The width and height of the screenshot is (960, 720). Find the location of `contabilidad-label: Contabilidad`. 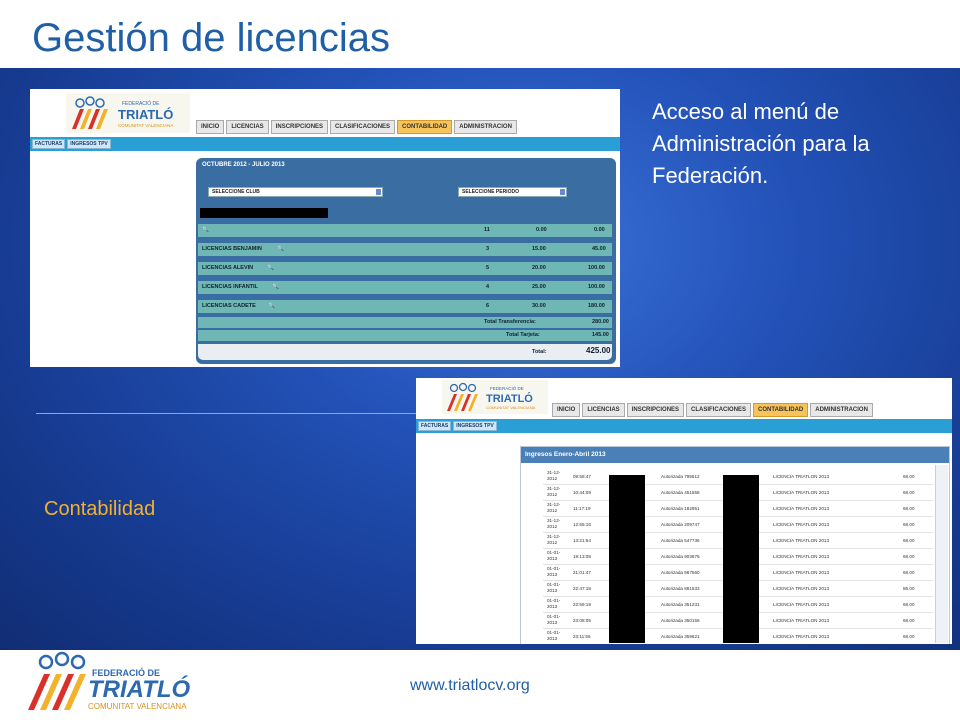

contabilidad-label: Contabilidad is located at coordinates (100, 509).